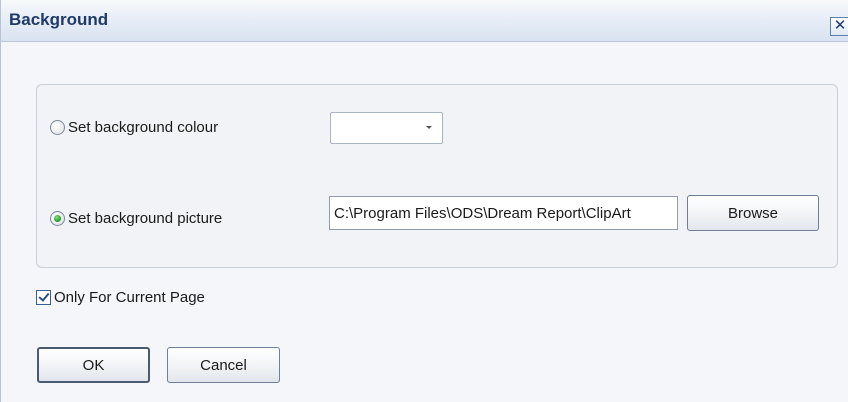 The height and width of the screenshot is (402, 848). I want to click on background-colour-option: Set background colour, so click(134, 127).